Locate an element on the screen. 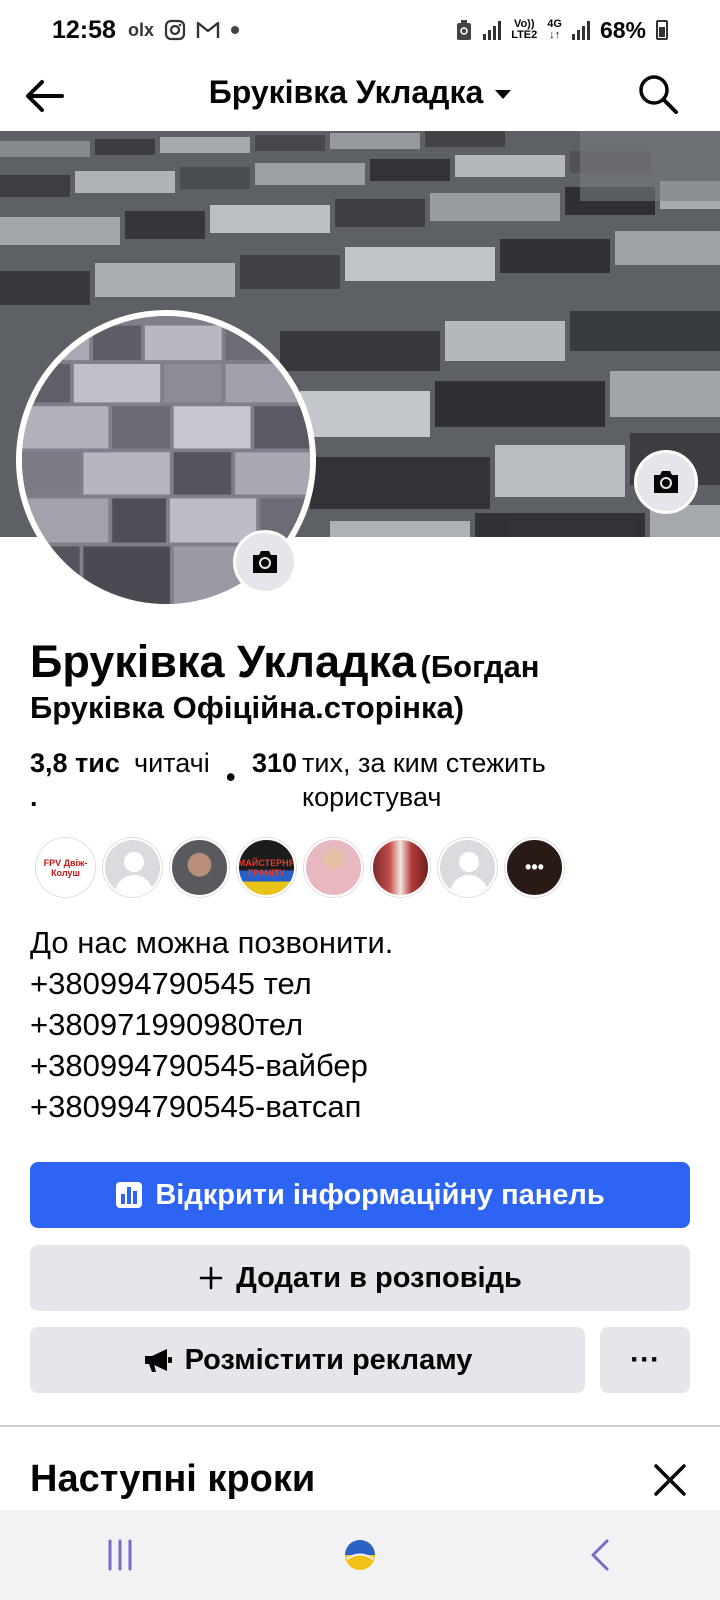  followers-preview: FPV Двіж-Колуш МАЙСТЕРНЯ ГРАНІТУ ••• is located at coordinates (300, 867).